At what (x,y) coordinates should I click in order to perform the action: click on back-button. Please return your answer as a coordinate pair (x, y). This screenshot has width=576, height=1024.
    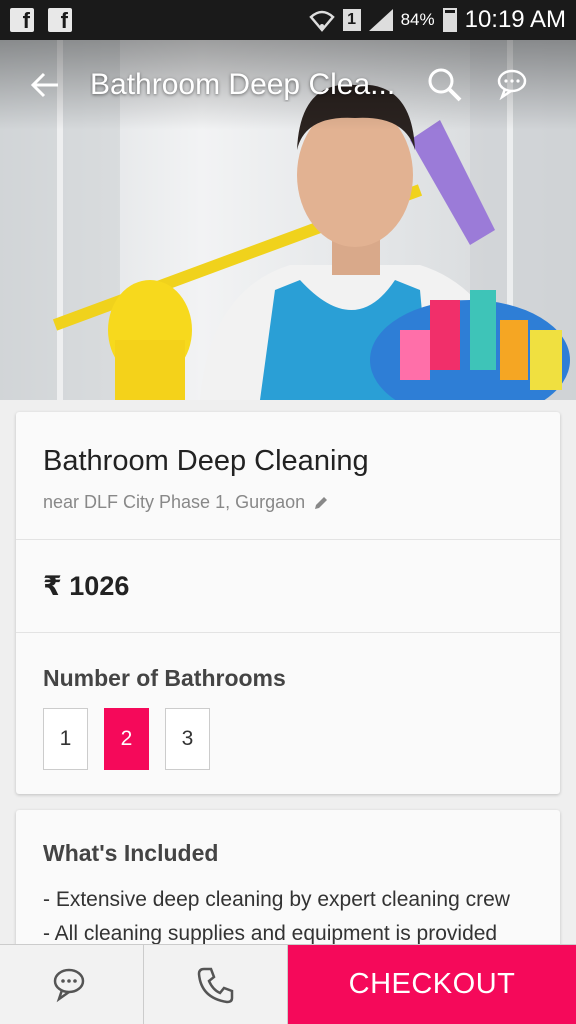
    Looking at the image, I should click on (45, 85).